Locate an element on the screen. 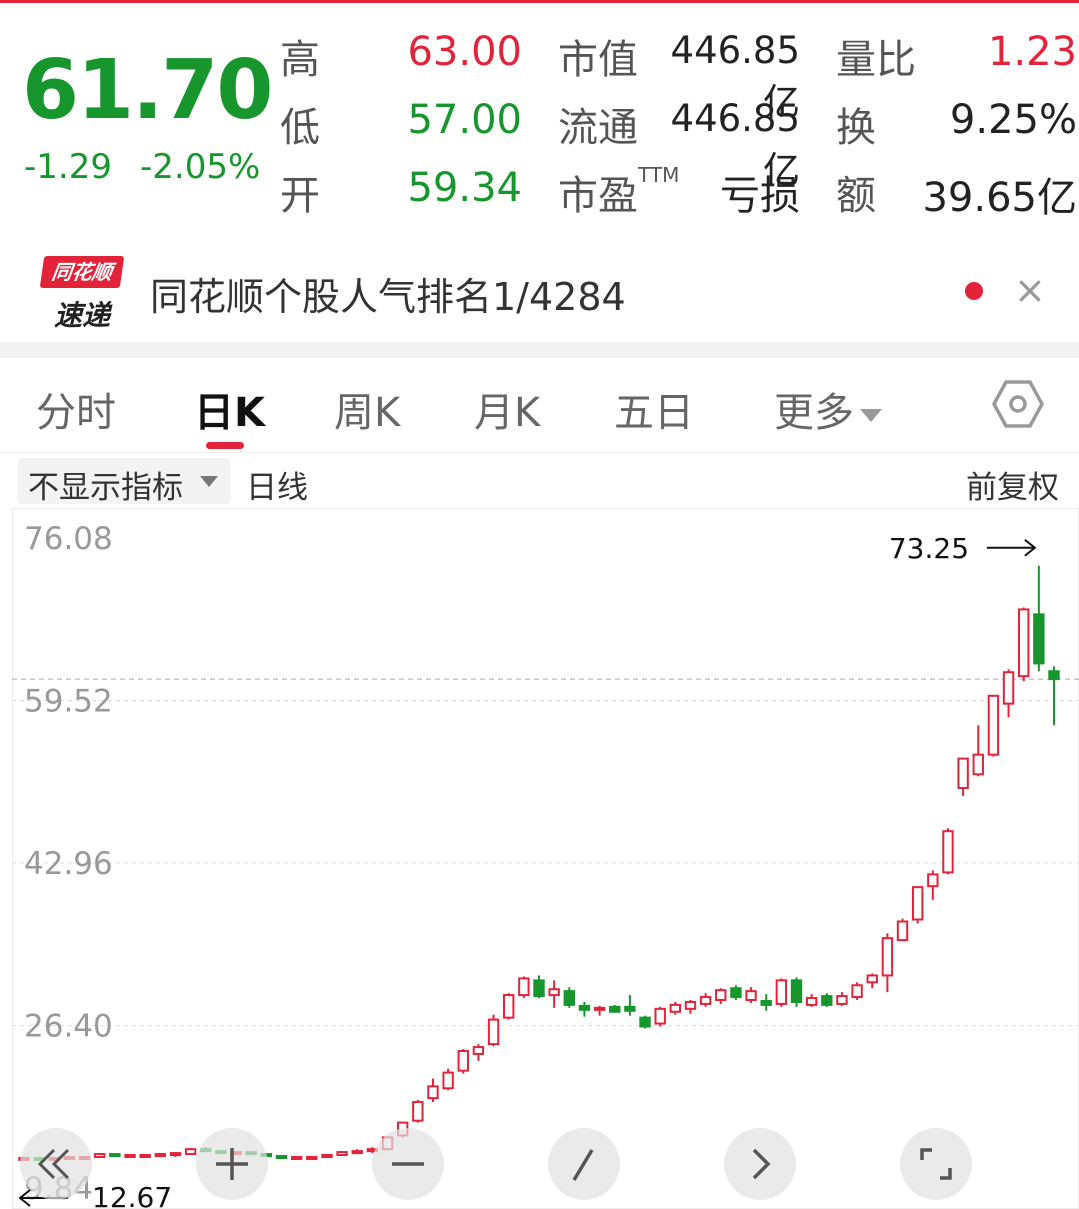 The image size is (1079, 1209). indicator-dropdown: 不显示指标 is located at coordinates (124, 482).